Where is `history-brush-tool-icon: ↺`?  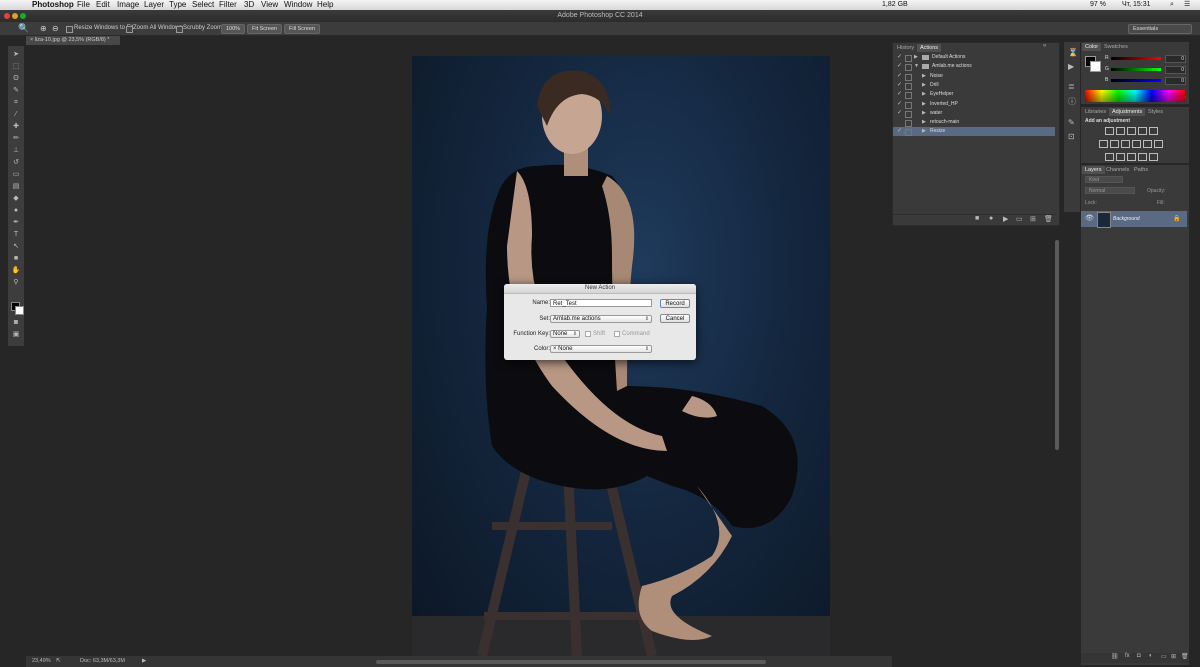
history-brush-tool-icon: ↺ is located at coordinates (16, 163).